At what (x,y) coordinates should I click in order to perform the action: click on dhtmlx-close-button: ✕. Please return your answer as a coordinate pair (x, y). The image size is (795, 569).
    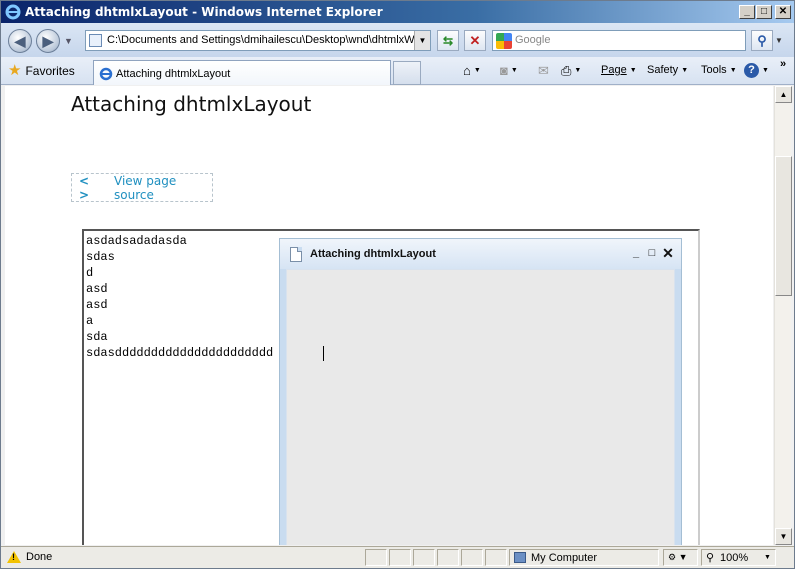
    Looking at the image, I should click on (668, 253).